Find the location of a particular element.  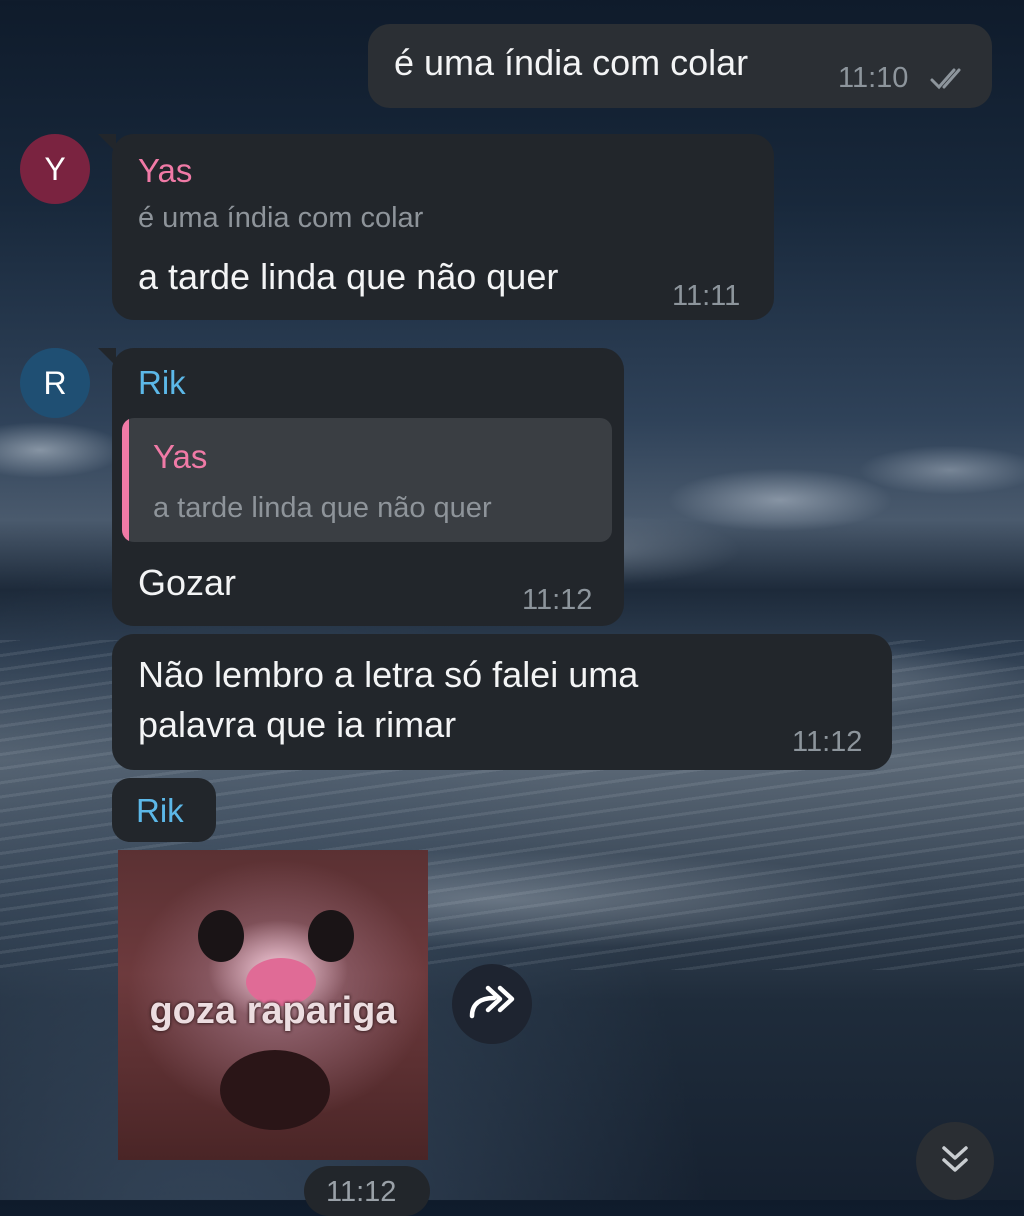

outgoing-message-bubble: é uma índia com colar 11:10 is located at coordinates (680, 66).